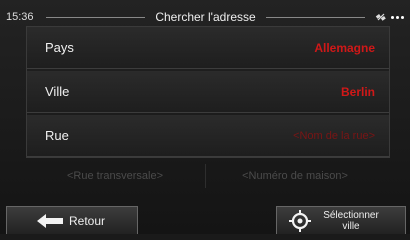 The width and height of the screenshot is (410, 240). I want to click on select-city-button: Sélectionner ville, so click(341, 220).